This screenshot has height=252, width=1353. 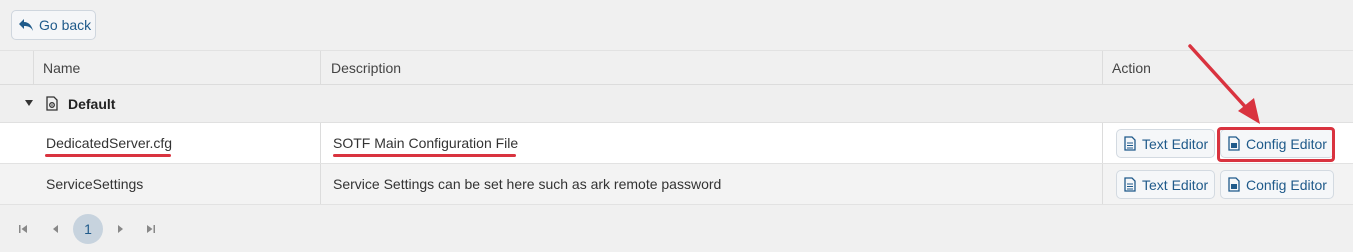 What do you see at coordinates (52, 103) in the screenshot?
I see `settings-file-icon` at bounding box center [52, 103].